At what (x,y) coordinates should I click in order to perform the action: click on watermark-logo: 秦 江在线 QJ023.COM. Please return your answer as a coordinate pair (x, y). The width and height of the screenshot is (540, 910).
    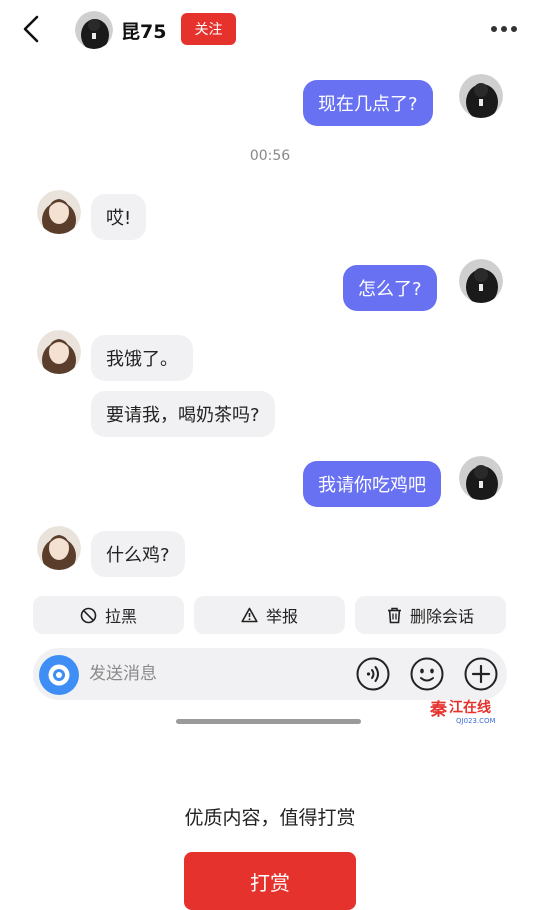
    Looking at the image, I should click on (470, 712).